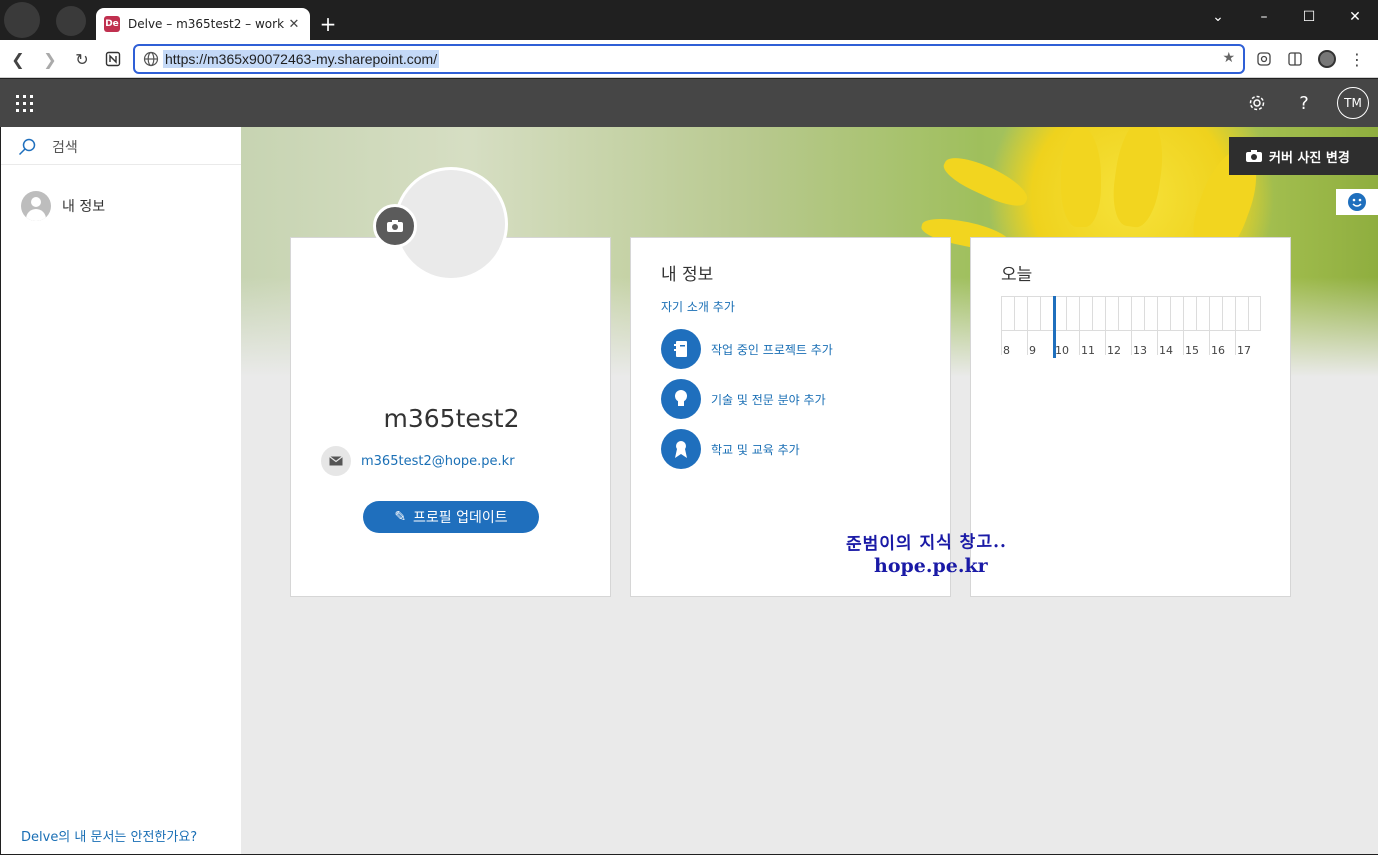 This screenshot has height=855, width=1378. What do you see at coordinates (460, 518) in the screenshot?
I see `update-profile-label: 프로필 업데이트` at bounding box center [460, 518].